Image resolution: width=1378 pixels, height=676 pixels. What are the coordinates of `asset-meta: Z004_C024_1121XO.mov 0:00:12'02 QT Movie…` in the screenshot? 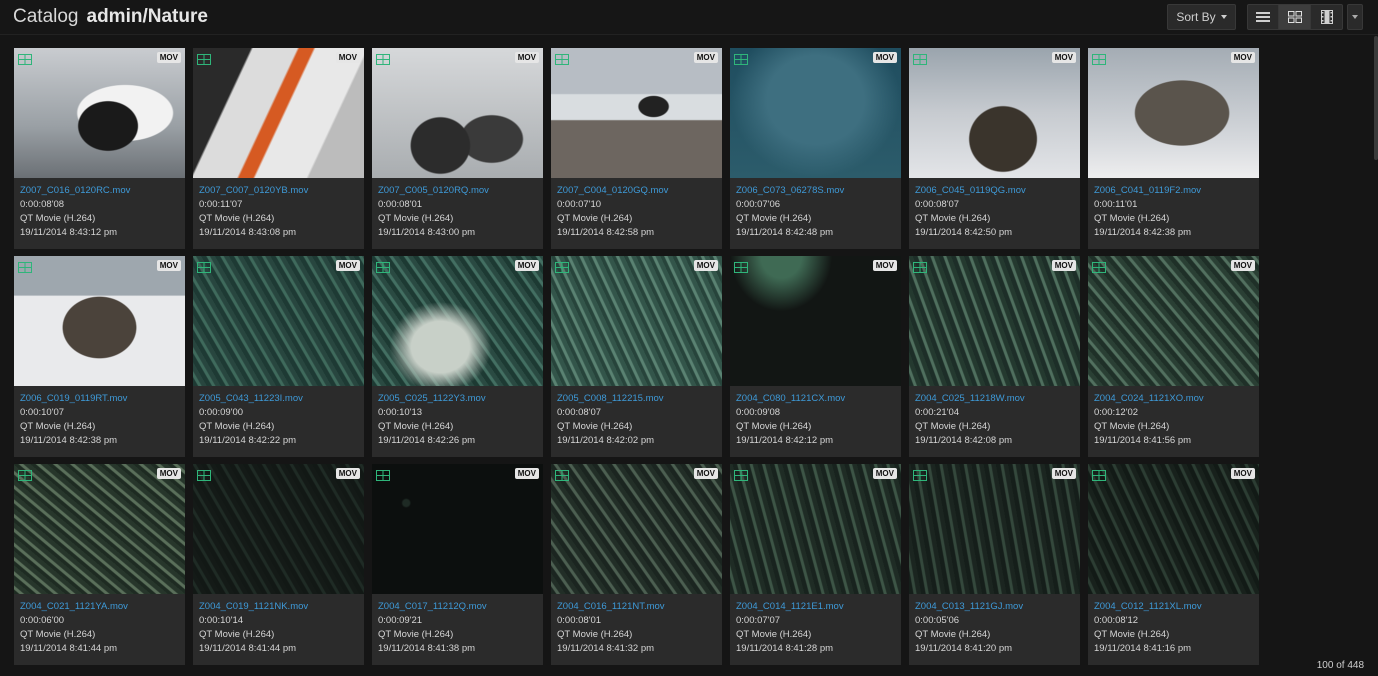 It's located at (1173, 417).